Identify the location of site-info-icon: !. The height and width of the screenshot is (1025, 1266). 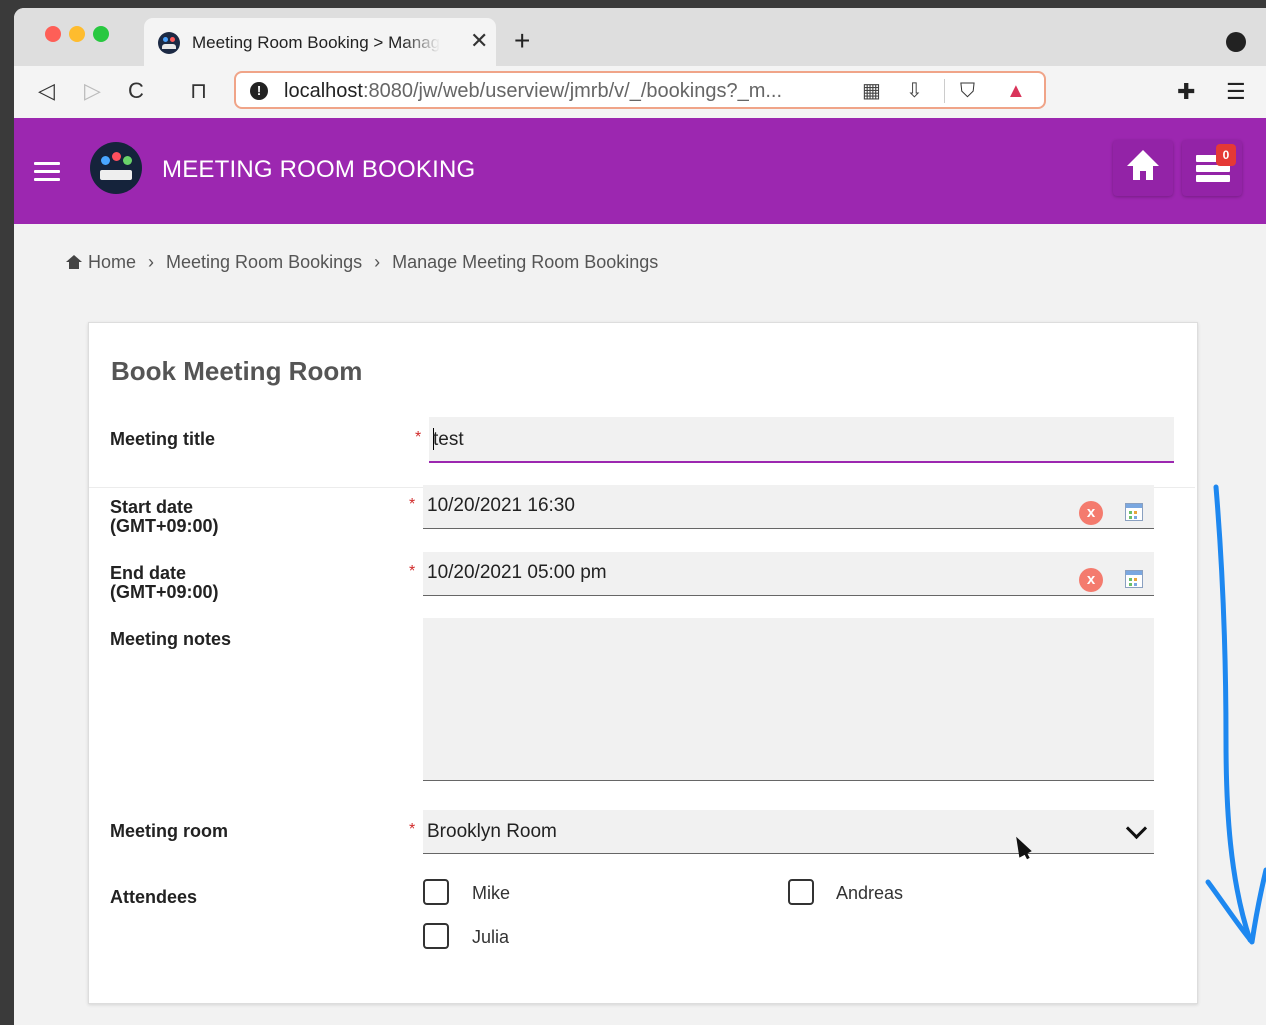
(259, 91).